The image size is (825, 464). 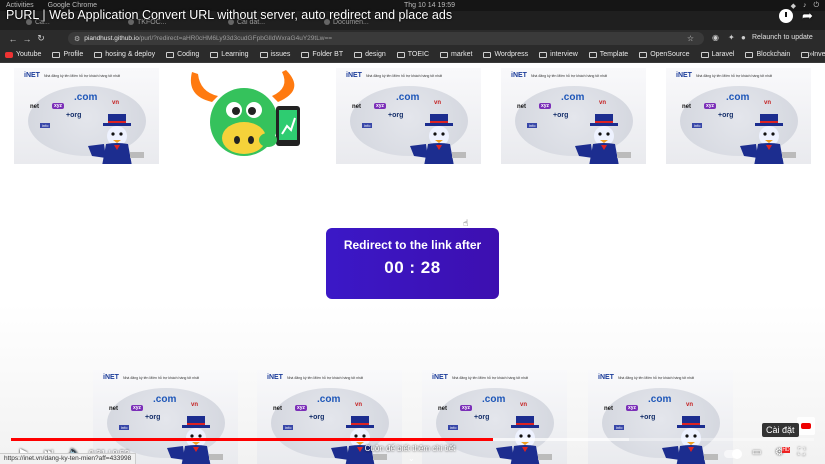 I want to click on bookmark-label: Profile, so click(x=73, y=54).